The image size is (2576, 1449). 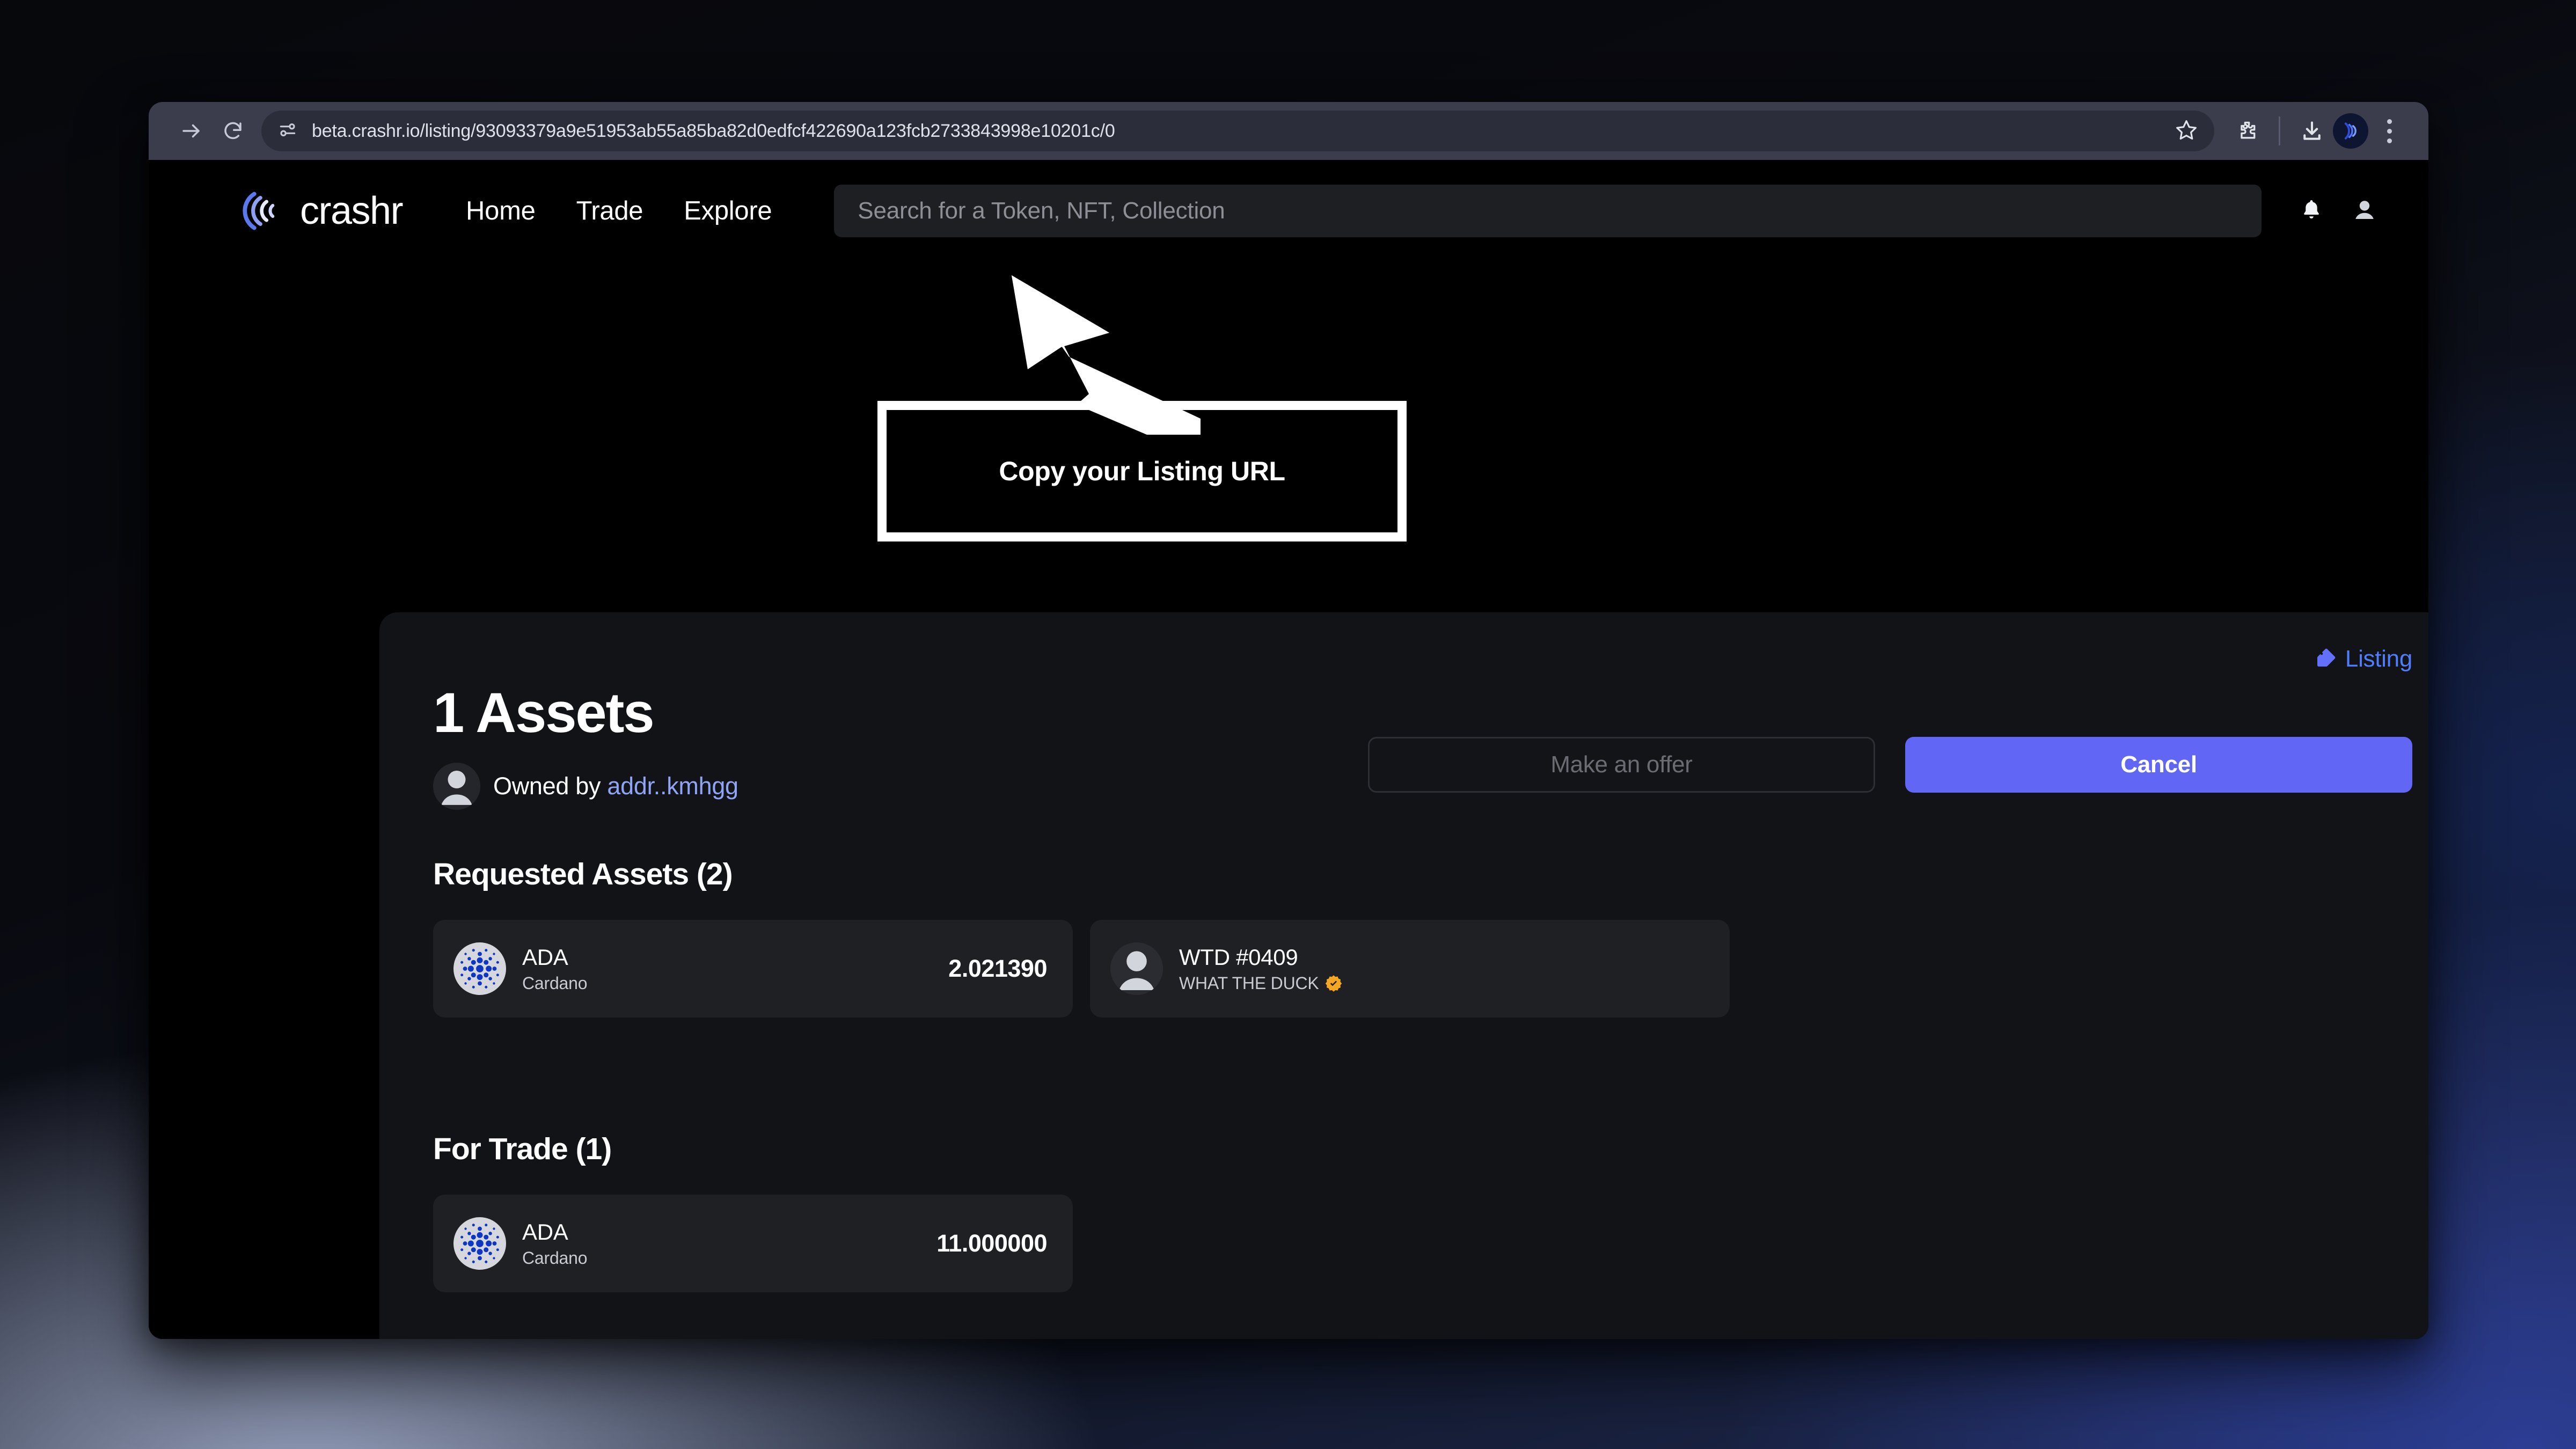 What do you see at coordinates (2247, 131) in the screenshot?
I see `puzzle-piece-icon` at bounding box center [2247, 131].